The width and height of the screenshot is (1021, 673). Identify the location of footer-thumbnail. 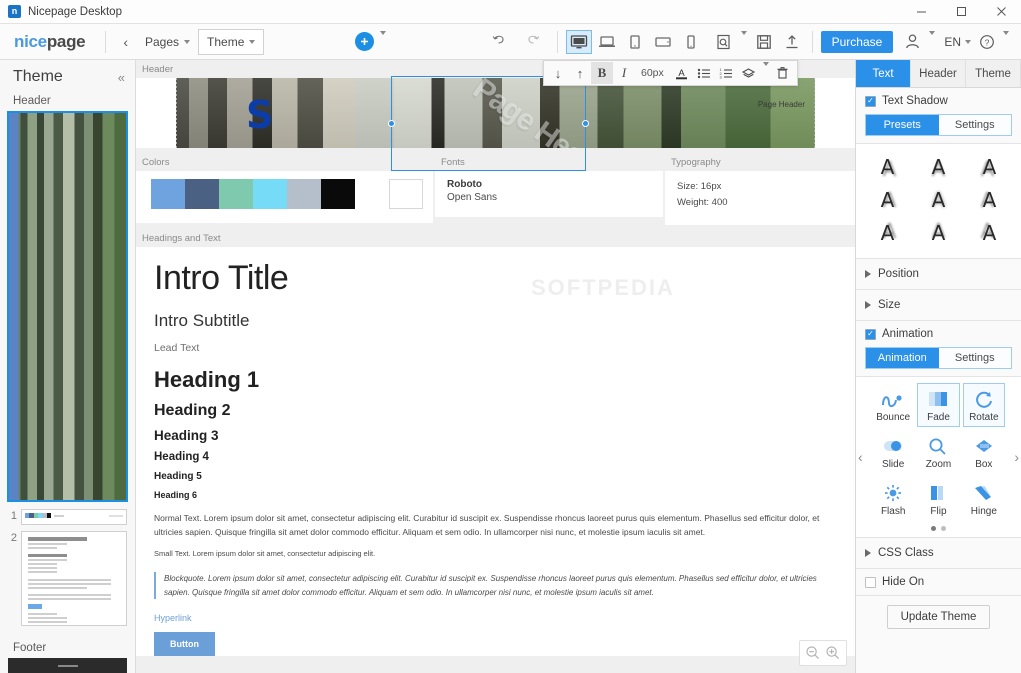
(67, 665).